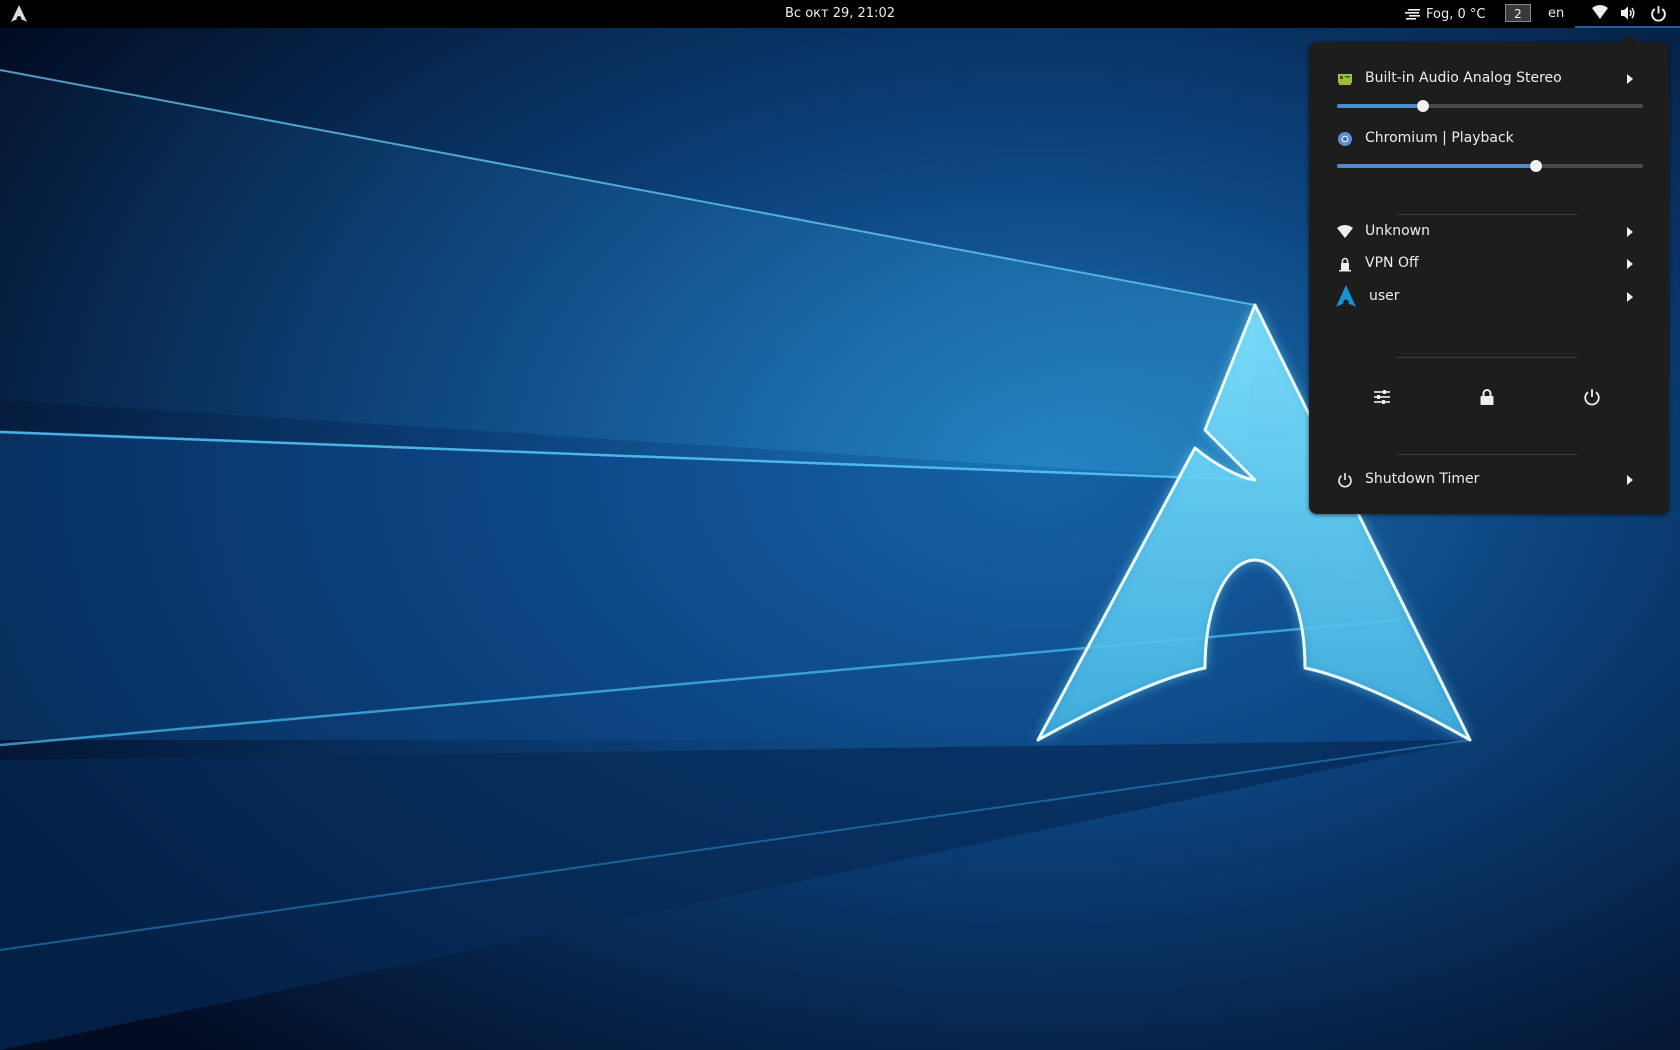  What do you see at coordinates (1345, 264) in the screenshot?
I see `vpn-lock-icon` at bounding box center [1345, 264].